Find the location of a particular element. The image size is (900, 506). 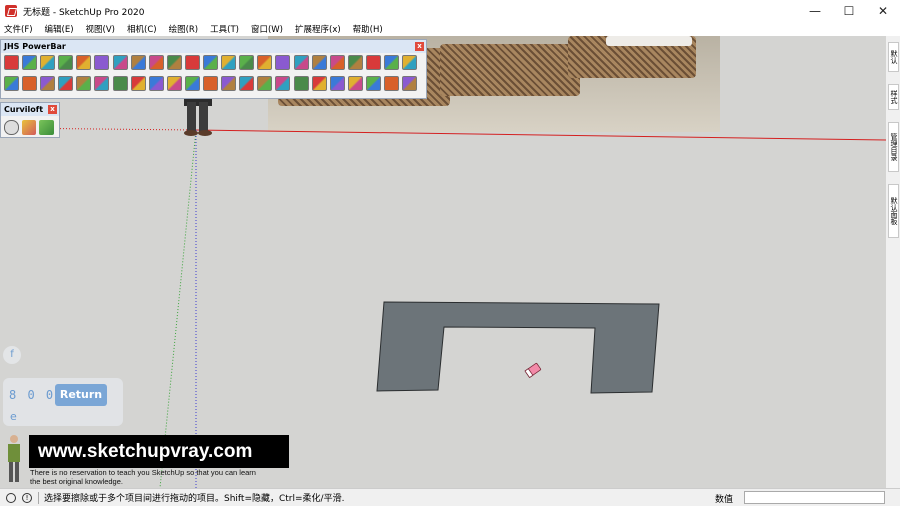

menu-tools: 工具(T) is located at coordinates (224, 29).